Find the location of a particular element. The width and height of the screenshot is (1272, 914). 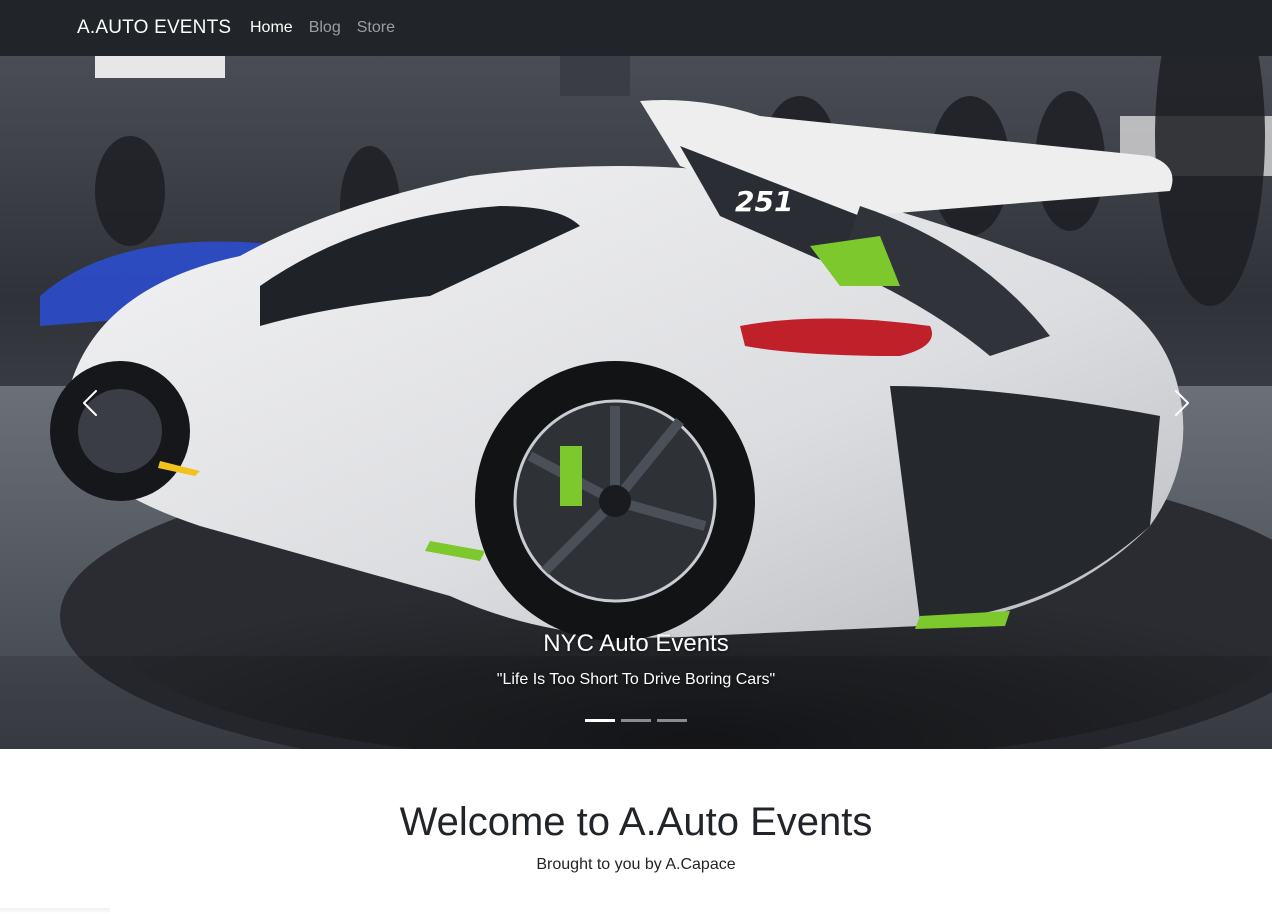

car-number-badge: 251 is located at coordinates (764, 201).